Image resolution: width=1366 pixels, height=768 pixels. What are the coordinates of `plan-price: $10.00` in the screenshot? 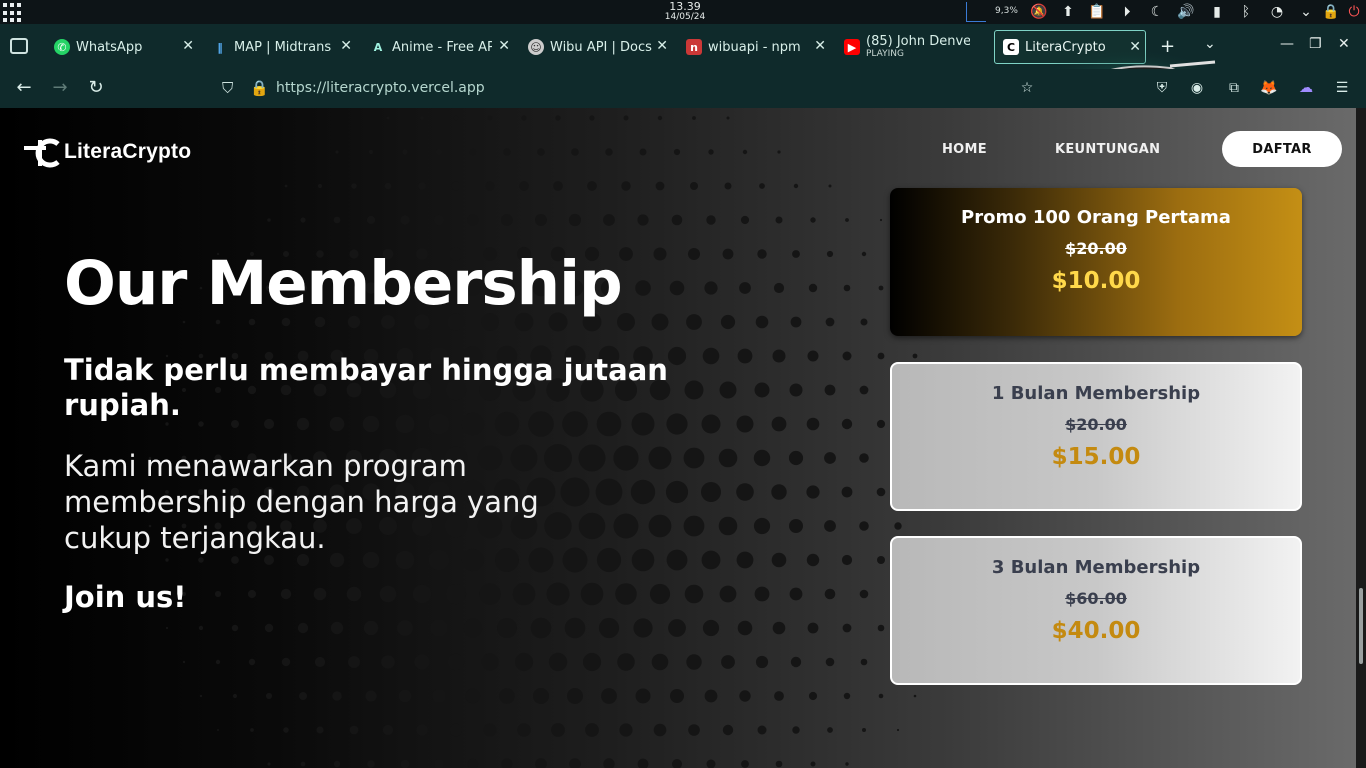 It's located at (1096, 281).